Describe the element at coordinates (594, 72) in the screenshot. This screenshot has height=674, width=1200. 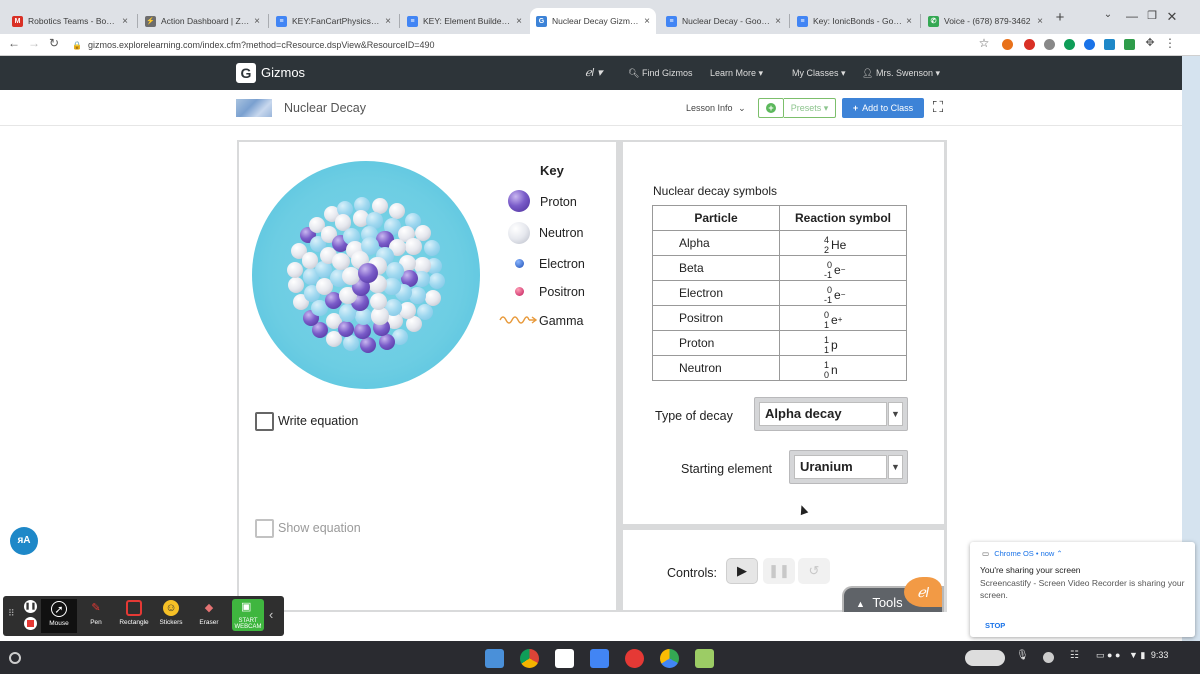
I see `el-menu: ℯl ▾` at that location.